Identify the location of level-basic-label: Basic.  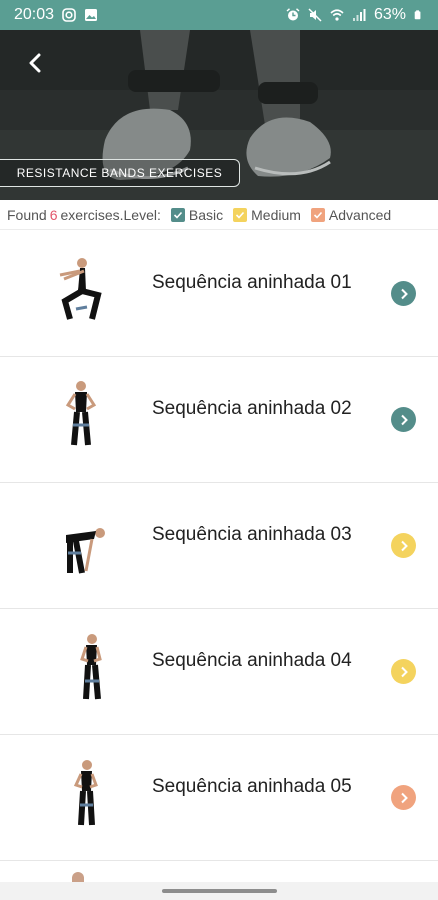
(206, 214).